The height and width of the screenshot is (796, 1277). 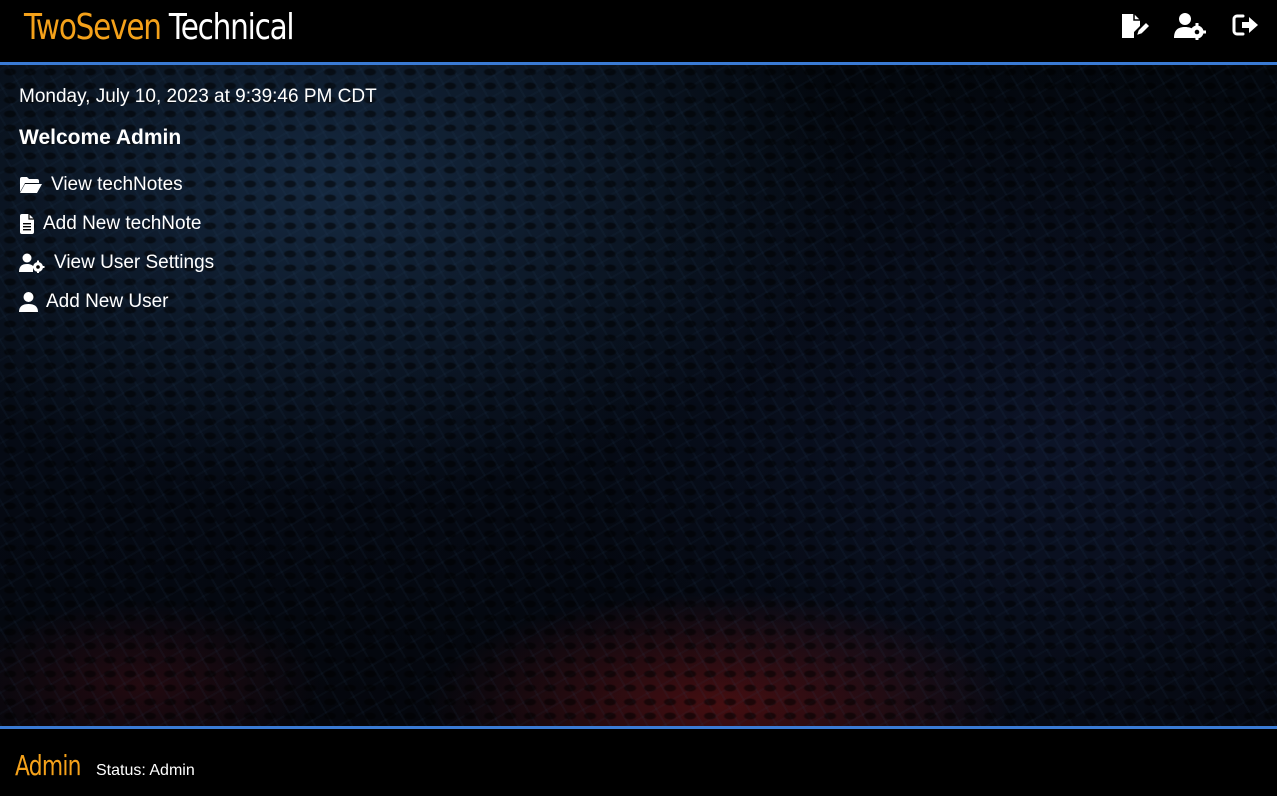 What do you see at coordinates (117, 184) in the screenshot?
I see `menu-item-label: View techNotes` at bounding box center [117, 184].